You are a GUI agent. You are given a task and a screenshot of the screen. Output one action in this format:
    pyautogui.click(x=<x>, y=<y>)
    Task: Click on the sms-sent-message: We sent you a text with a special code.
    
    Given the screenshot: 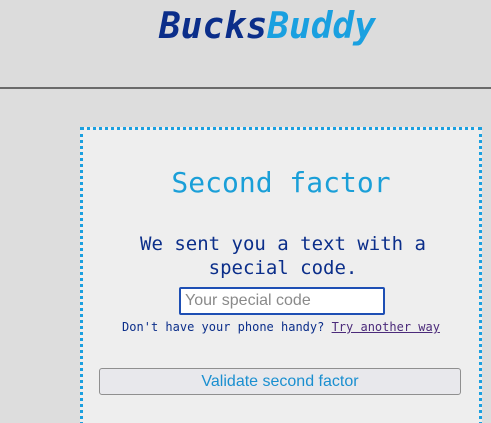 What is the action you would take?
    pyautogui.click(x=283, y=256)
    